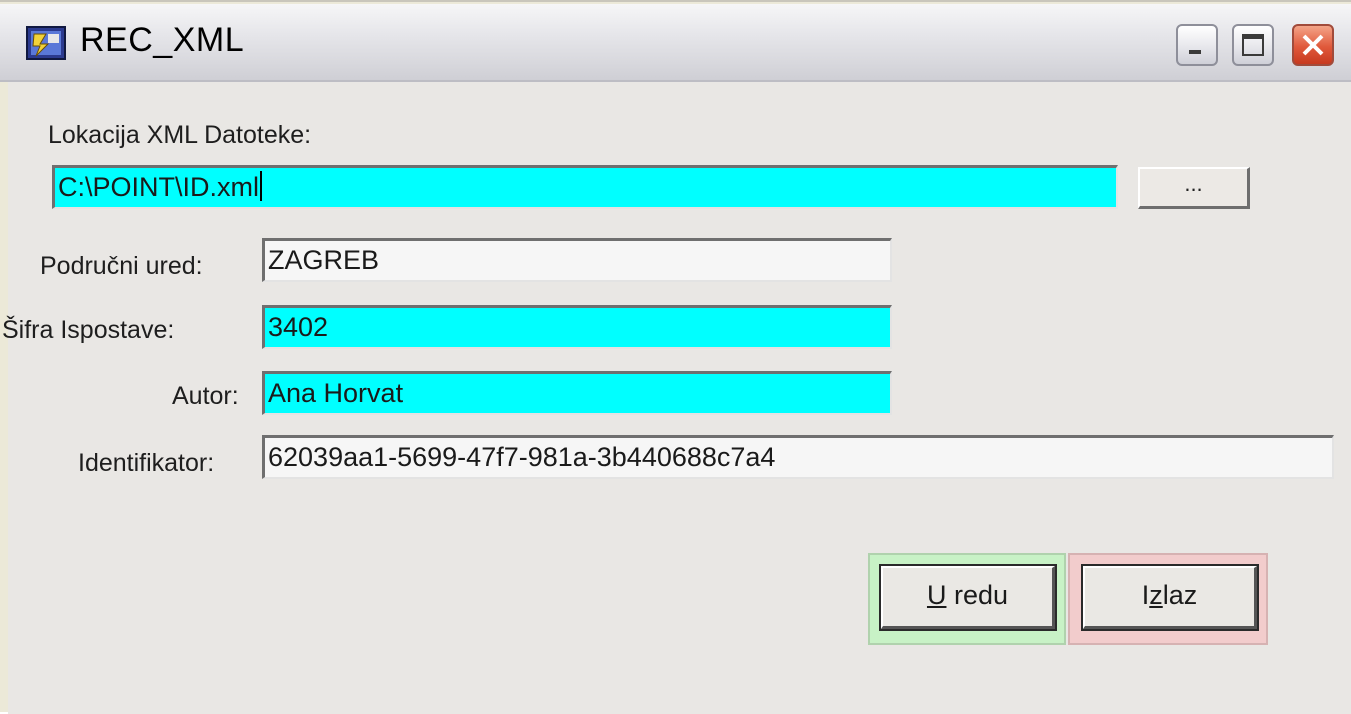  What do you see at coordinates (88, 330) in the screenshot?
I see `branch-code-label: Šifra Ispostave:` at bounding box center [88, 330].